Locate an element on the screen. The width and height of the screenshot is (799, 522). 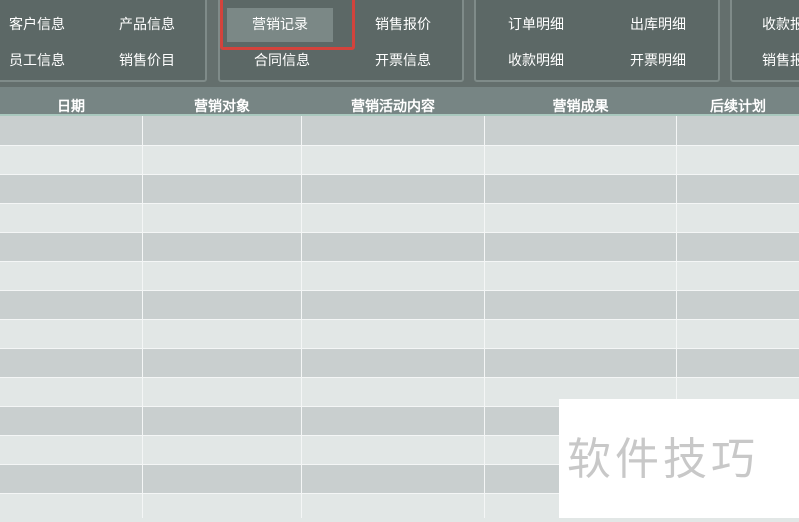
outbound-detail-button: 出库明细 is located at coordinates (658, 25).